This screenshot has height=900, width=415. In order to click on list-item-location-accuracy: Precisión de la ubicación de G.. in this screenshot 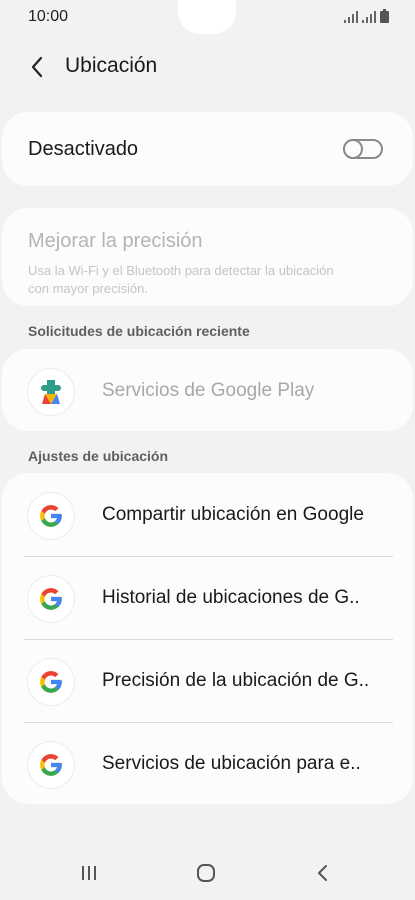, I will do `click(207, 680)`.